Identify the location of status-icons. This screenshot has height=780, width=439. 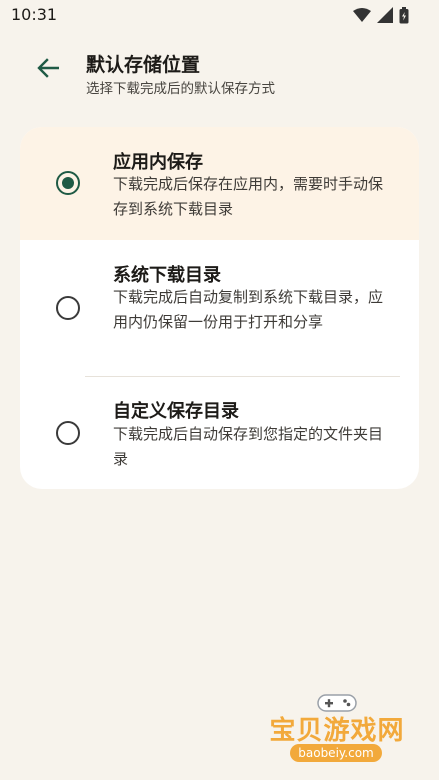
(381, 15).